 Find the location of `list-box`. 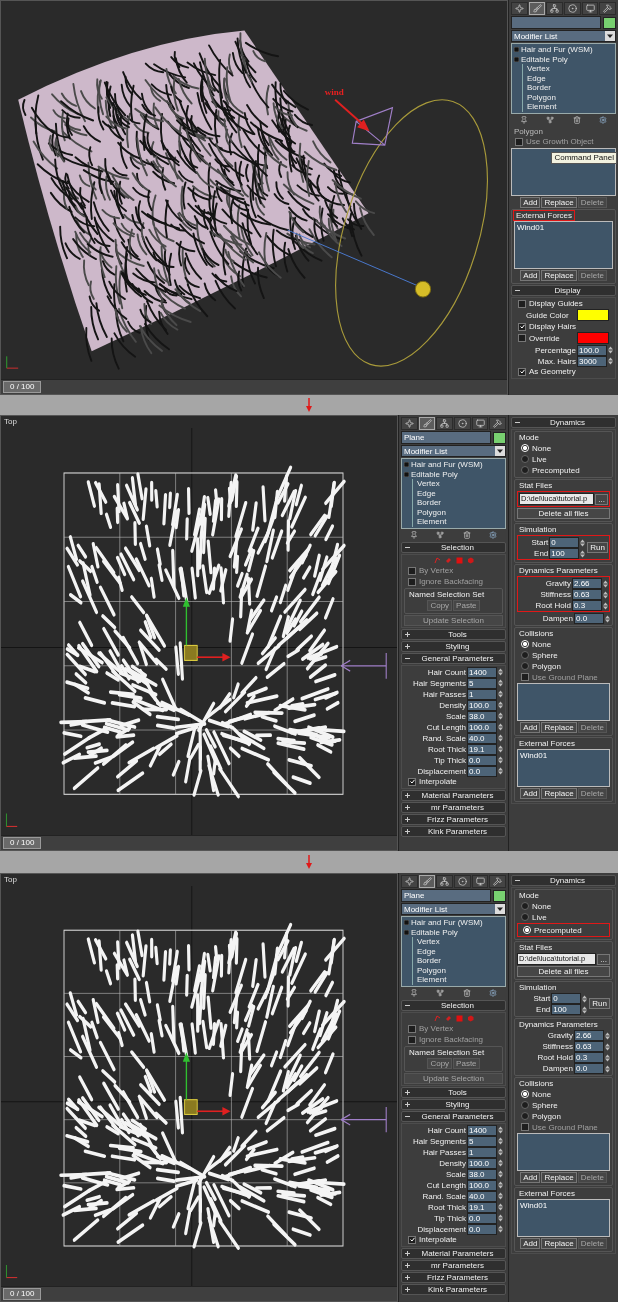

list-box is located at coordinates (563, 702).